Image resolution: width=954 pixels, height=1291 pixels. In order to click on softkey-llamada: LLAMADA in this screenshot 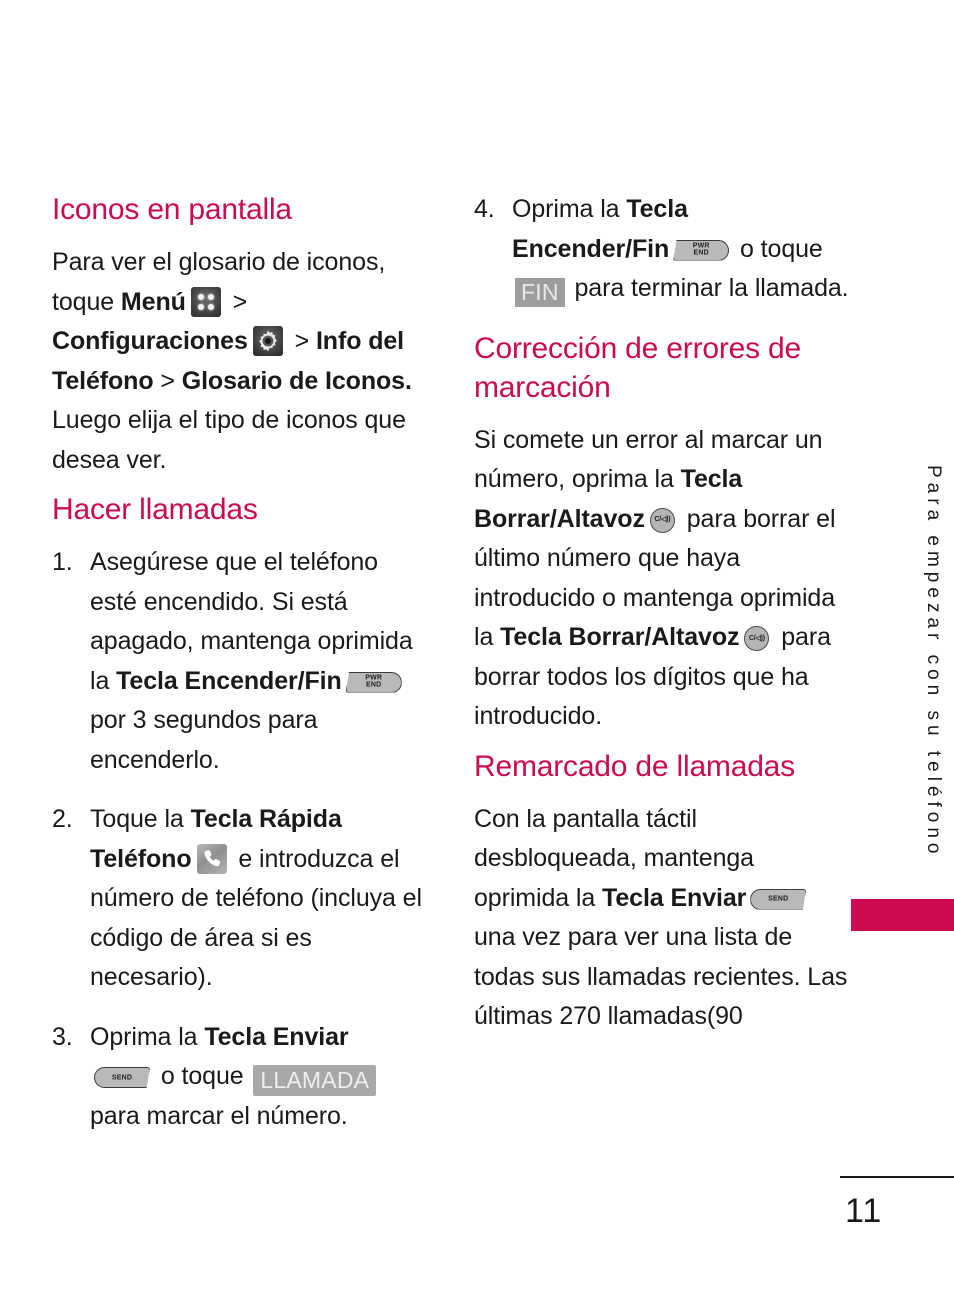, I will do `click(315, 1081)`.